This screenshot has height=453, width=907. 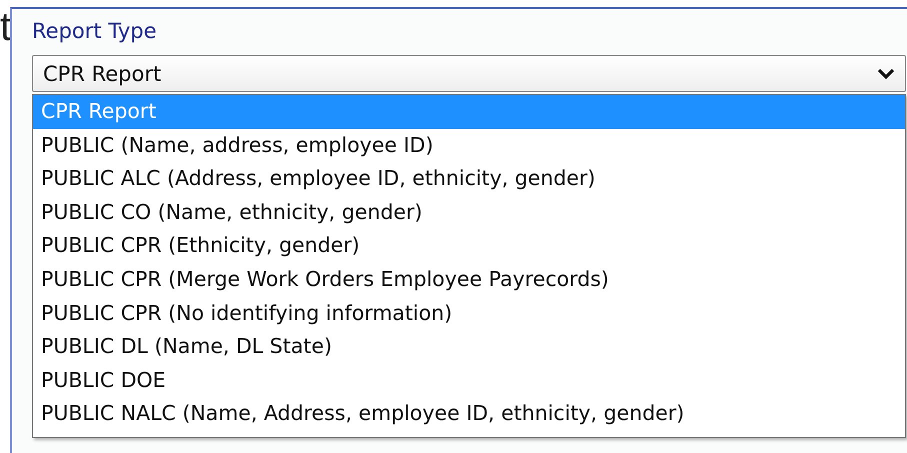 I want to click on dropdown-option: PUBLIC ALC (Address, employee ID, ethnicity, gender), so click(x=469, y=179).